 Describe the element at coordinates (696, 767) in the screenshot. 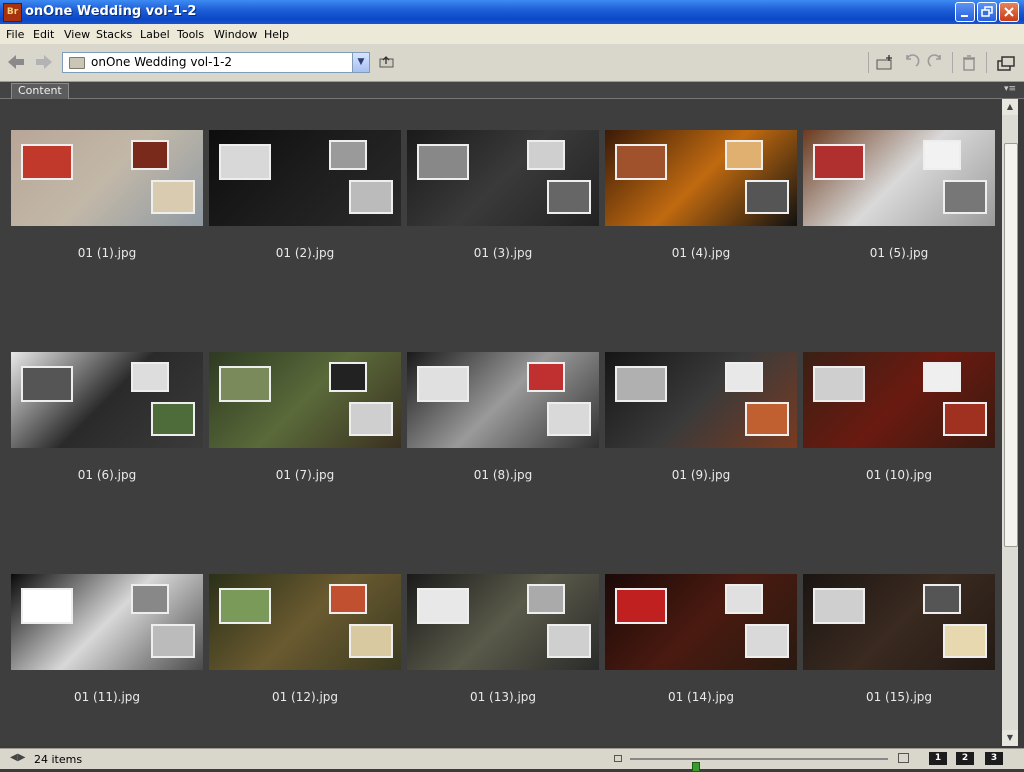

I see `slider-handle` at that location.